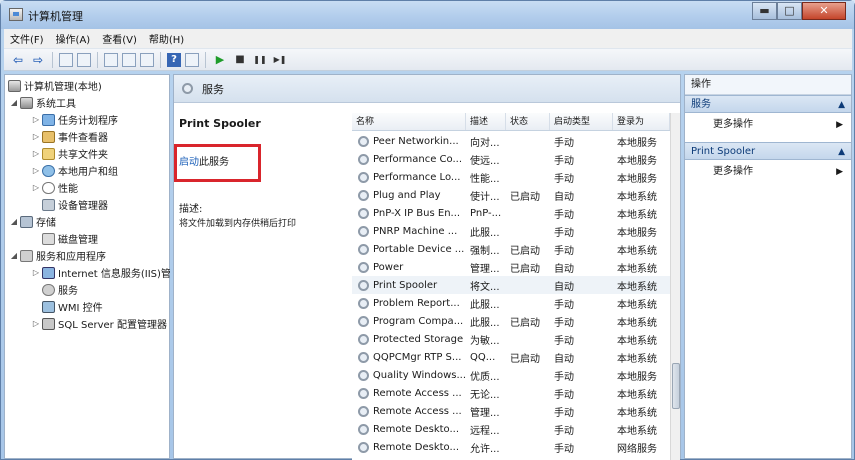 Image resolution: width=855 pixels, height=460 pixels. I want to click on menu-help: 帮助(H), so click(166, 38).